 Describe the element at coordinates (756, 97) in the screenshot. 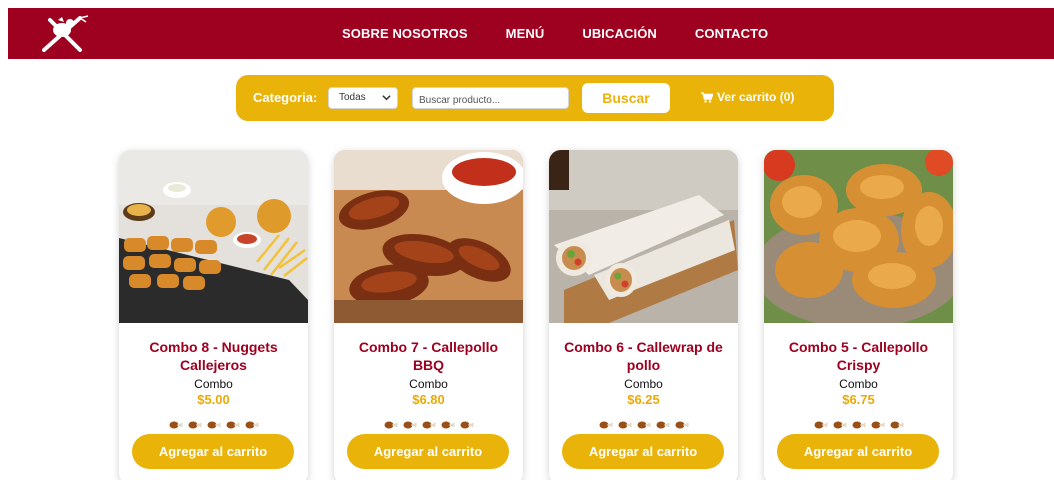

I see `view-cart-label: Ver carrito (0)` at that location.